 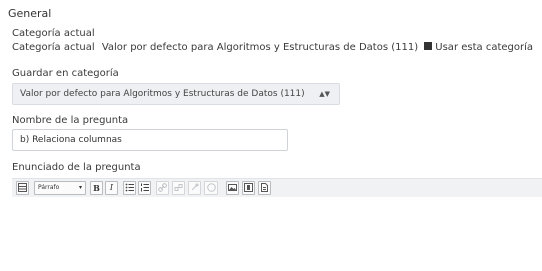 What do you see at coordinates (22, 188) in the screenshot?
I see `toolbar-toggle-icon` at bounding box center [22, 188].